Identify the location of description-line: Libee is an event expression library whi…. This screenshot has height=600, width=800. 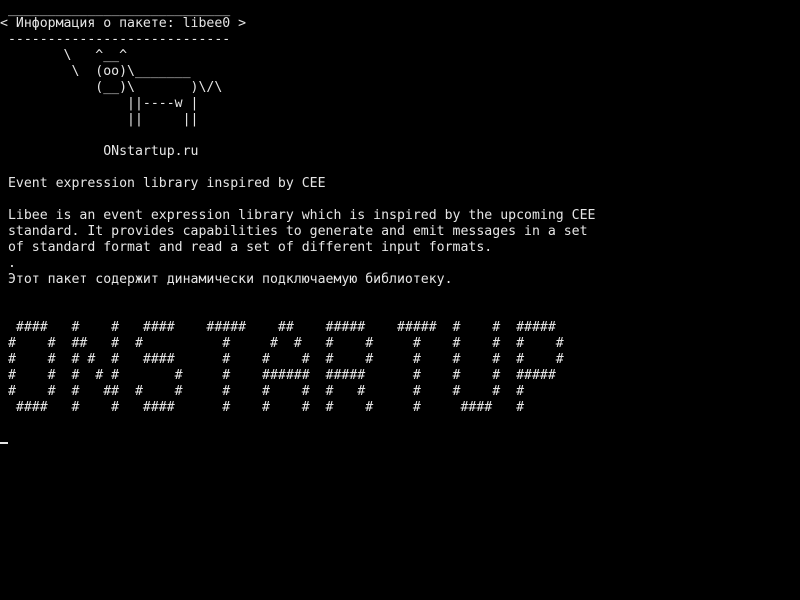
(298, 215).